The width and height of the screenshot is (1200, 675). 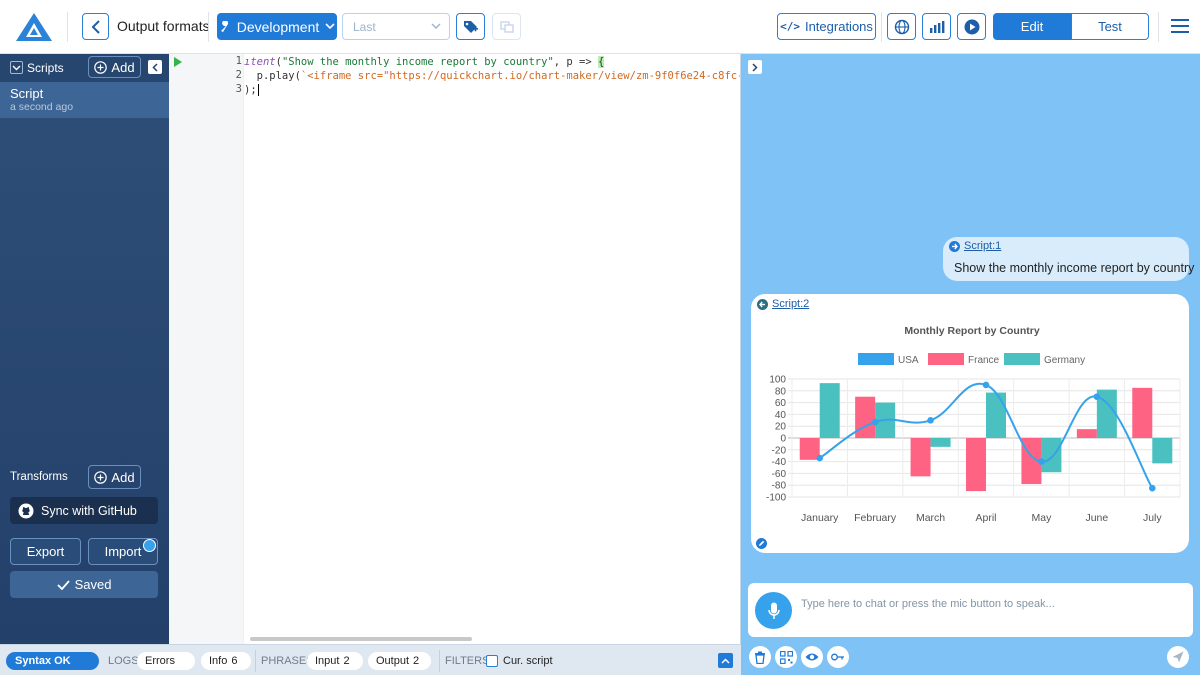 What do you see at coordinates (226, 661) in the screenshot?
I see `info-filter: Info 6` at bounding box center [226, 661].